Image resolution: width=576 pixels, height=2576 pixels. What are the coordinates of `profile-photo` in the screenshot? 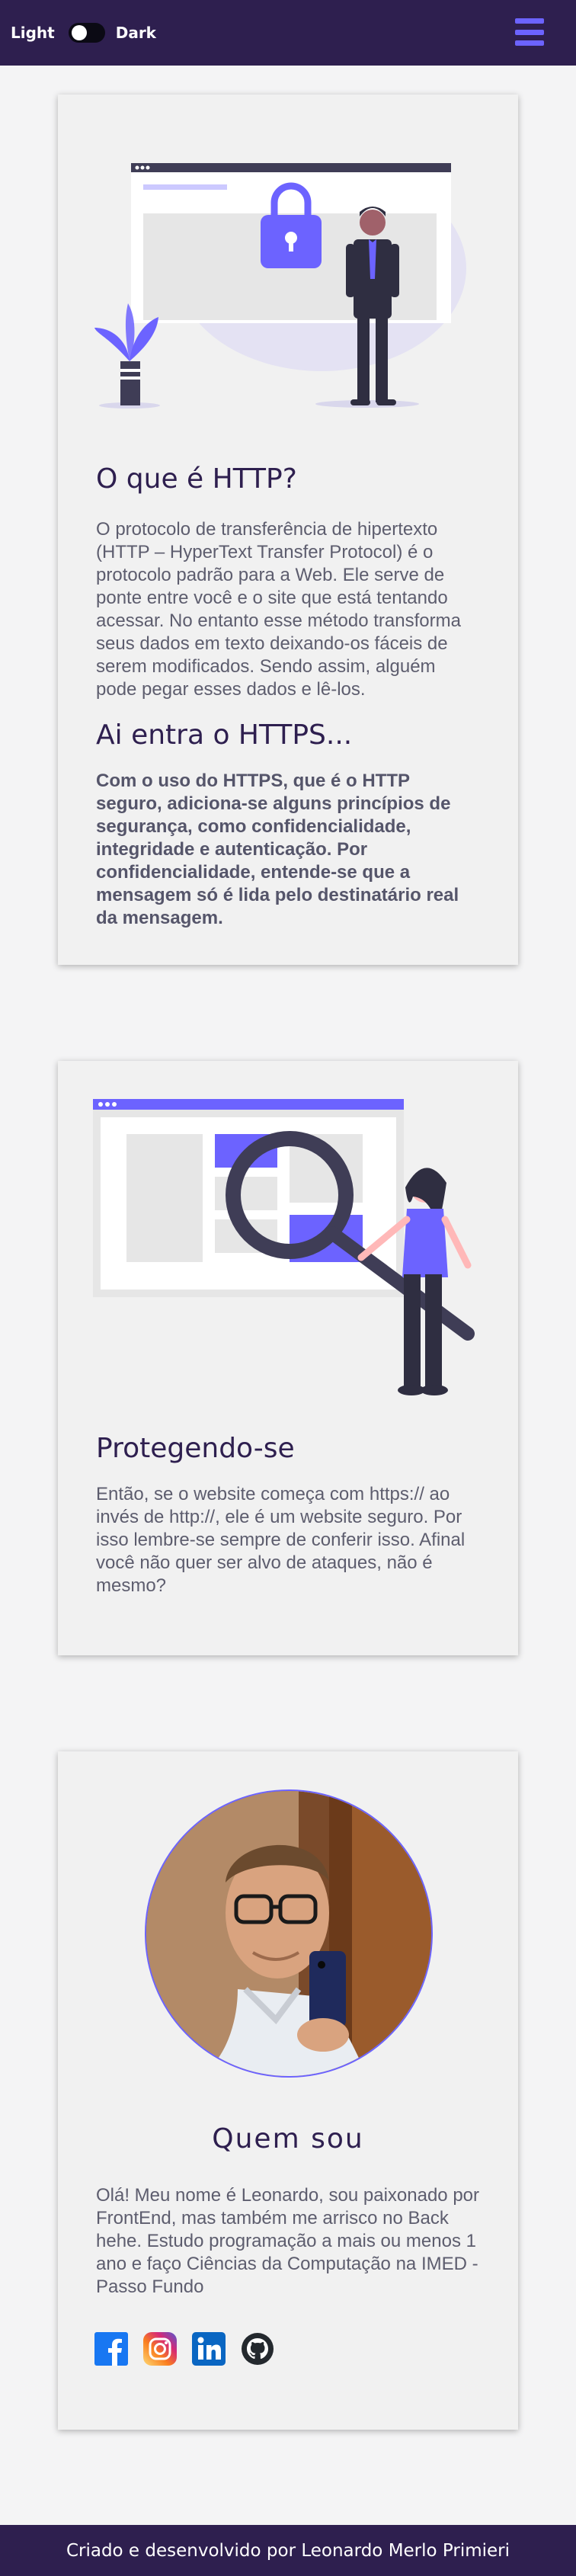 It's located at (289, 1933).